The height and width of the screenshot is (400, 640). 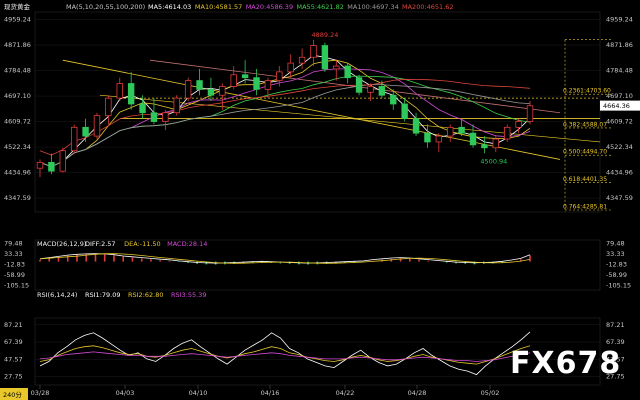 I want to click on y-tick-right: 4434.96, so click(x=619, y=173).